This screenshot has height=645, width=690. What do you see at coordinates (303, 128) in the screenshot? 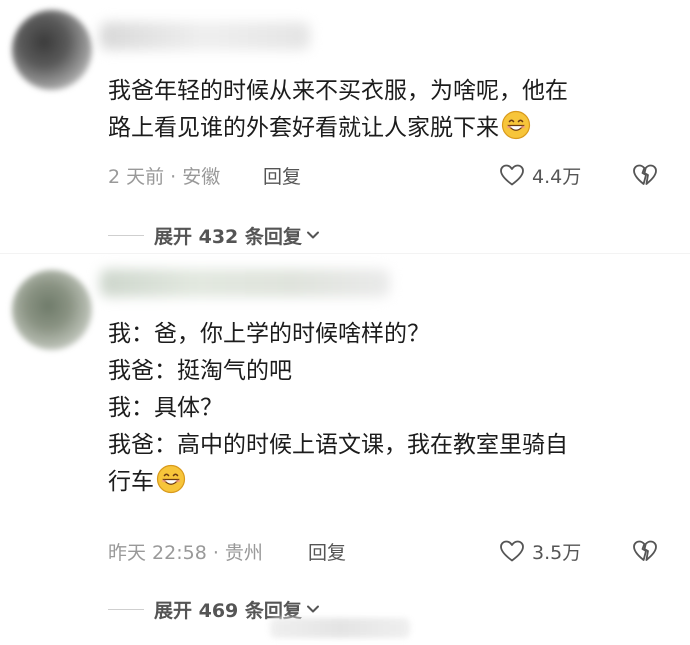
I see `comment-text-segment: 路上看见谁的外套好看就让人家脱下来` at bounding box center [303, 128].